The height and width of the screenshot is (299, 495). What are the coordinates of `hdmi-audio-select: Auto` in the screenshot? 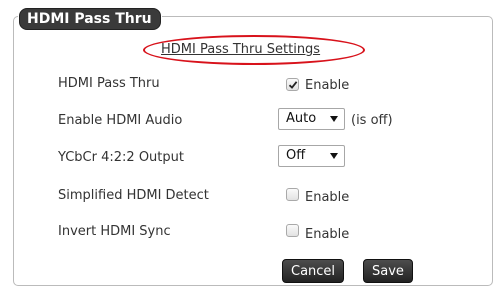 It's located at (311, 119).